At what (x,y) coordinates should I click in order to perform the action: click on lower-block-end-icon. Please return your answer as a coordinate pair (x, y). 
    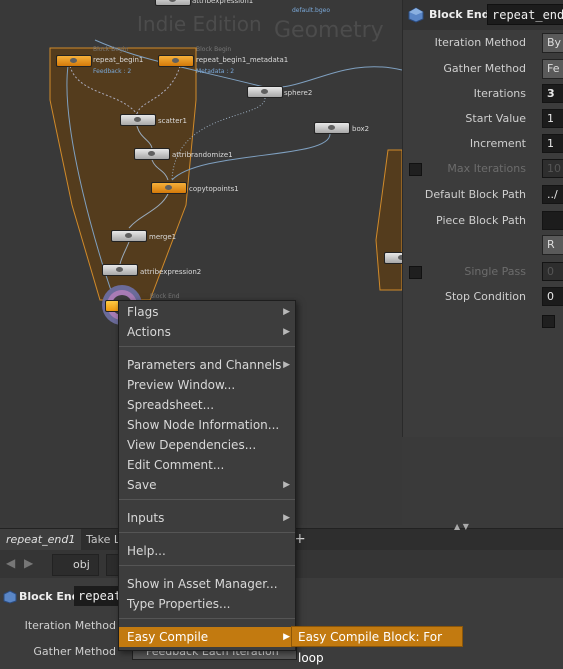
    Looking at the image, I should click on (10, 598).